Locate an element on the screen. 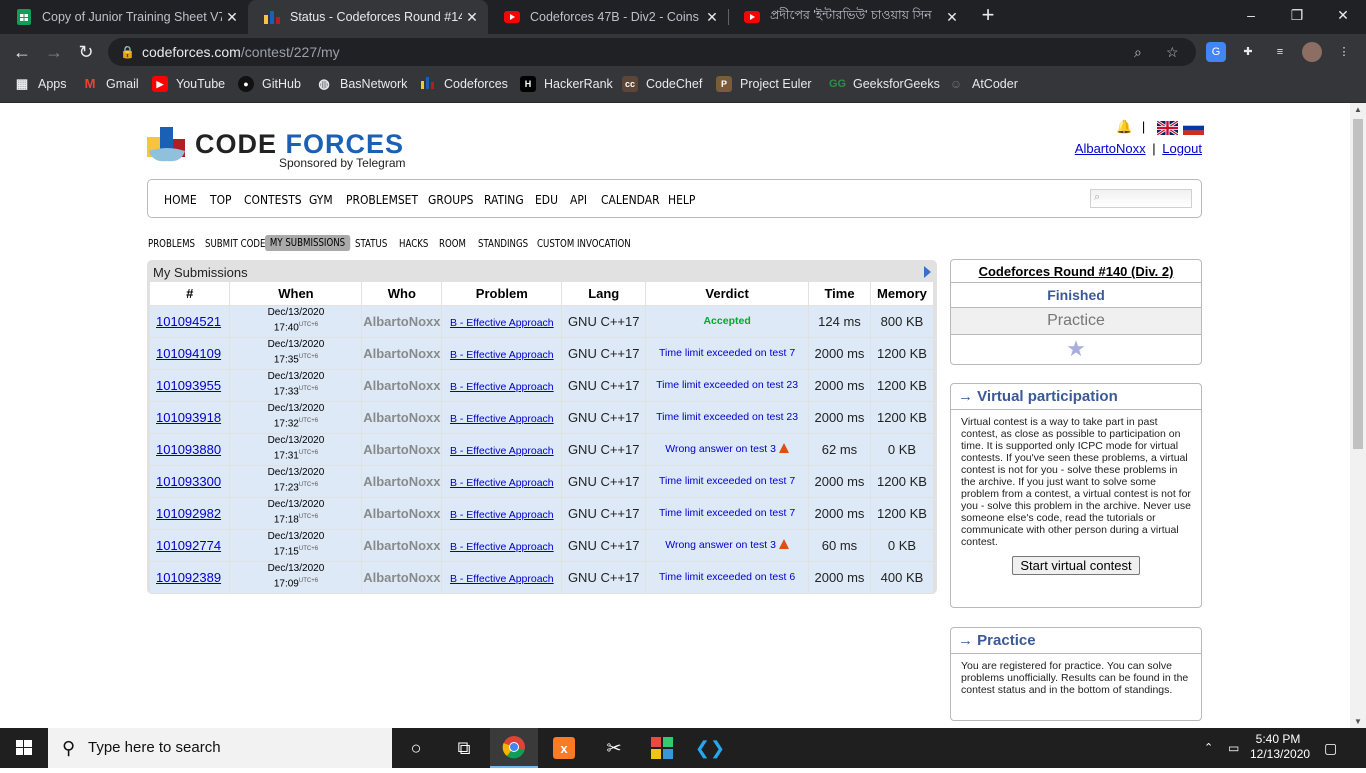  bookmark-codechef: cc CodeChef is located at coordinates (662, 84).